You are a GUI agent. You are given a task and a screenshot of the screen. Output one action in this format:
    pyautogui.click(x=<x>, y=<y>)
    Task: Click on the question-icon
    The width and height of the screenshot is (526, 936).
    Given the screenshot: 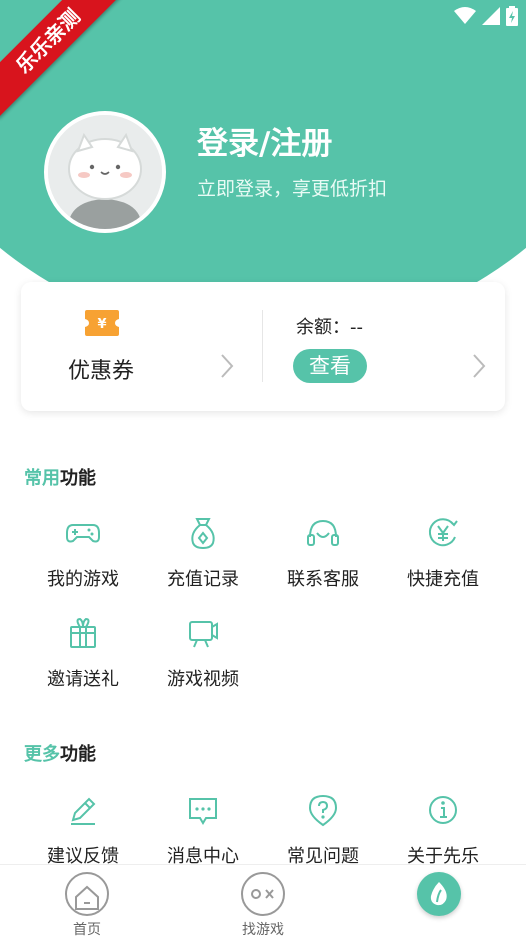 What is the action you would take?
    pyautogui.click(x=323, y=810)
    